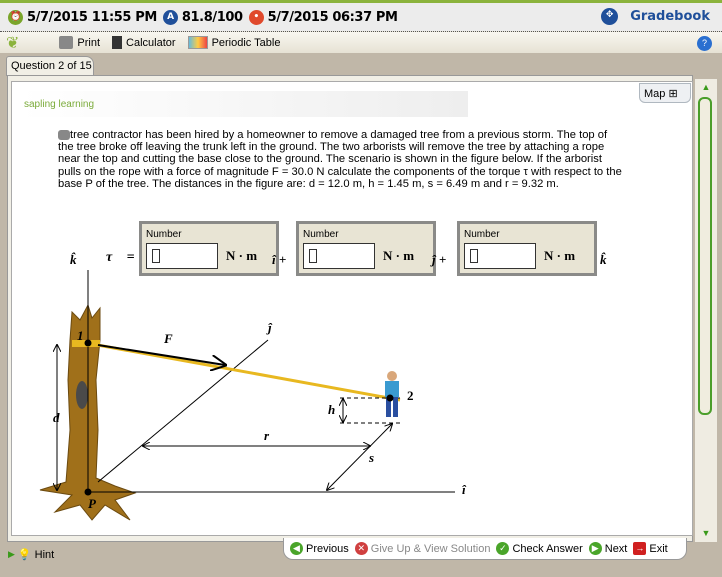 The height and width of the screenshot is (577, 722). What do you see at coordinates (80, 335) in the screenshot?
I see `point-1-label: 1` at bounding box center [80, 335].